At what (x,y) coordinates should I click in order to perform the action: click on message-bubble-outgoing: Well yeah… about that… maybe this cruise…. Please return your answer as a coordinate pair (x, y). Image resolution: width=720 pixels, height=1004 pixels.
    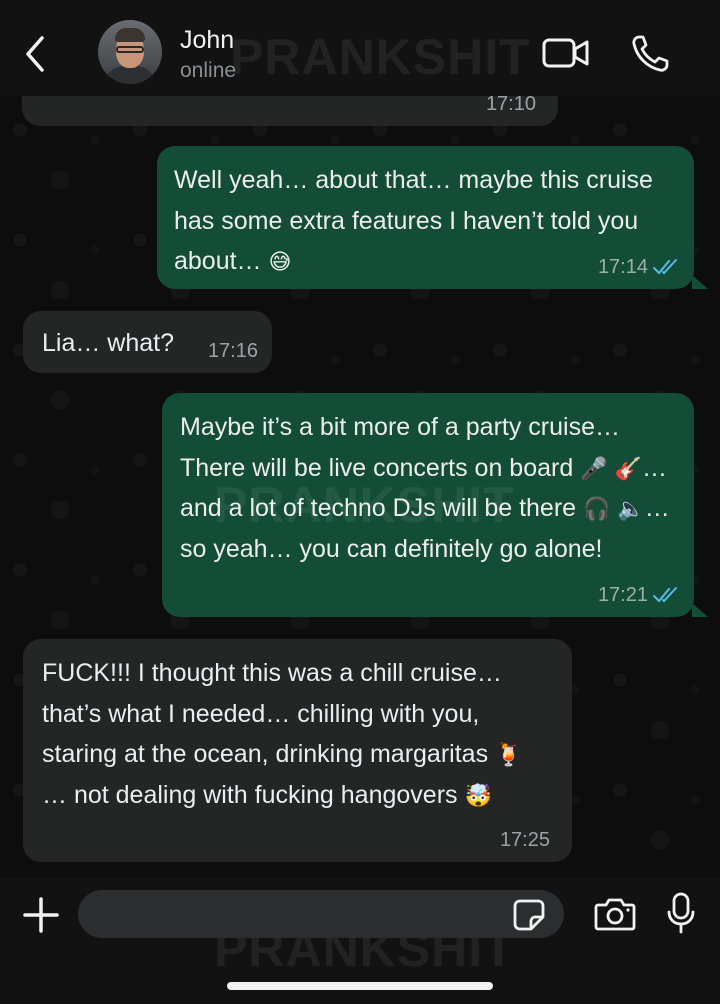
    Looking at the image, I should click on (432, 217).